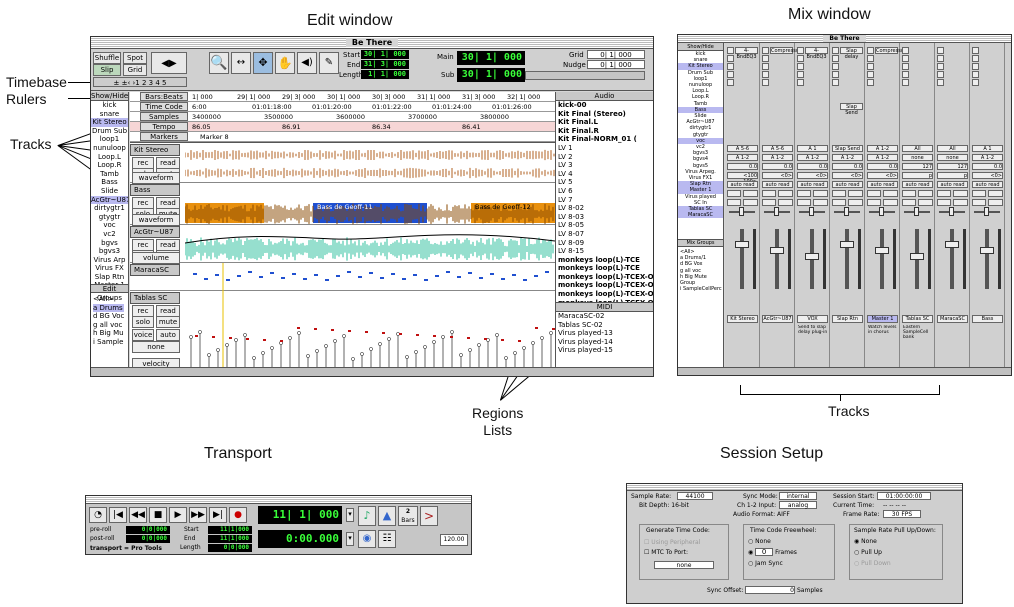  What do you see at coordinates (605, 174) in the screenshot?
I see `audio-region-item: LV 4` at bounding box center [605, 174].